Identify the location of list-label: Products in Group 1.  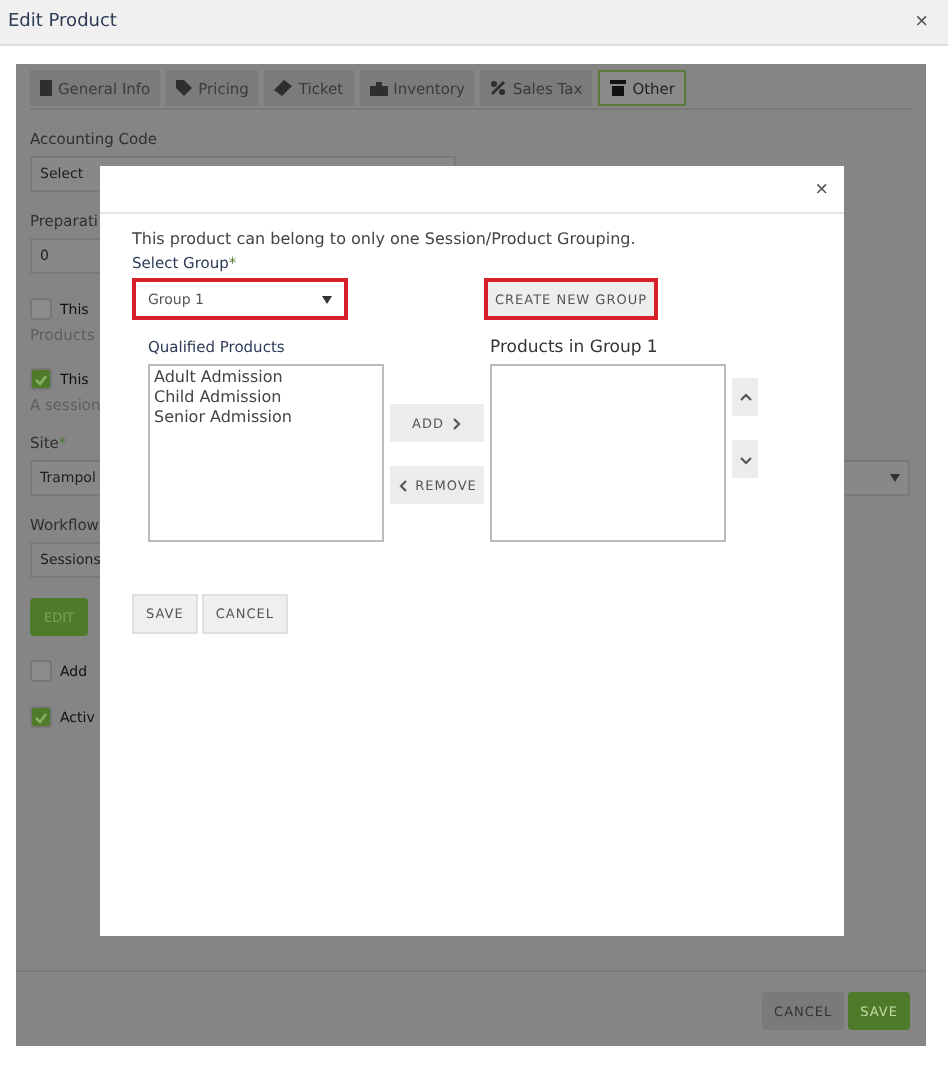
(575, 349).